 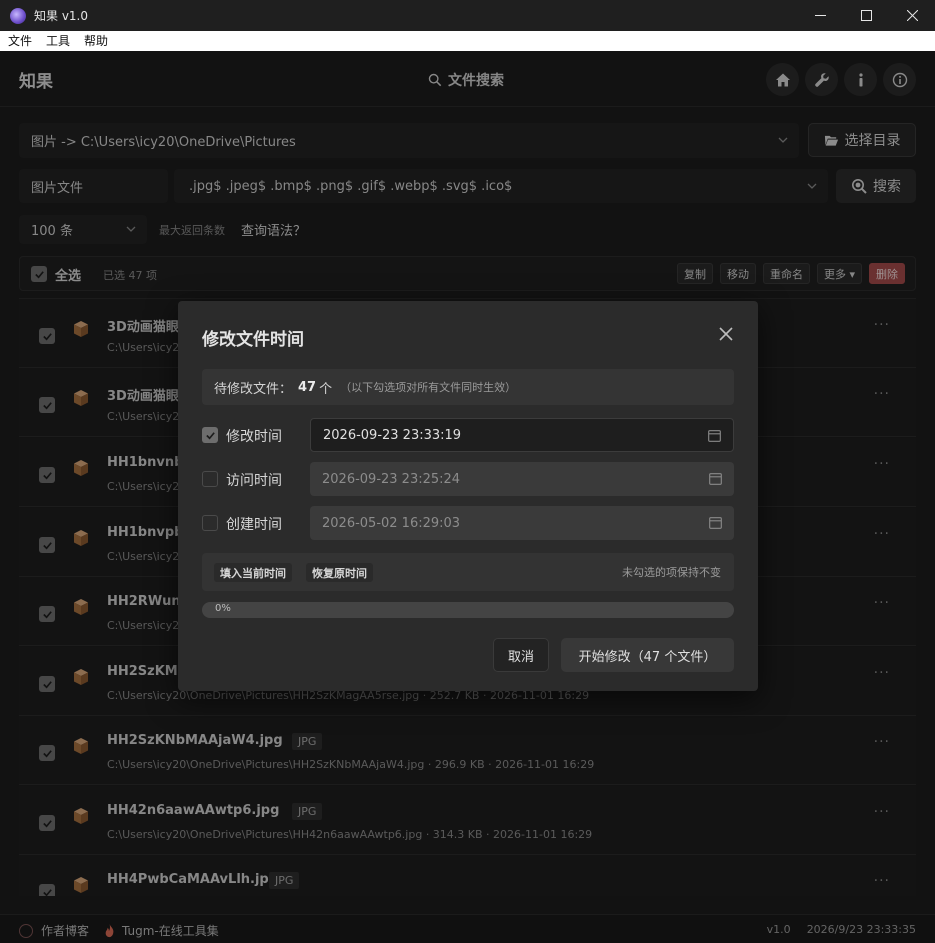 What do you see at coordinates (522, 479) in the screenshot?
I see `access-time-input: 2026-09-23 23:25:24` at bounding box center [522, 479].